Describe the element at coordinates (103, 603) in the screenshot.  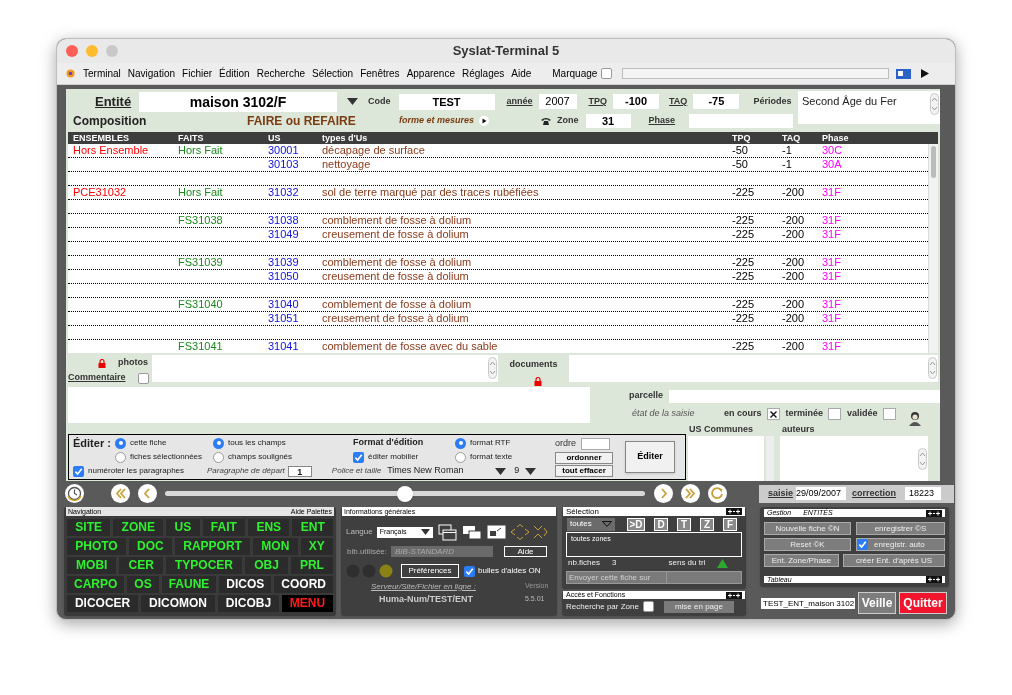
I see `module-button: DICOCER` at that location.